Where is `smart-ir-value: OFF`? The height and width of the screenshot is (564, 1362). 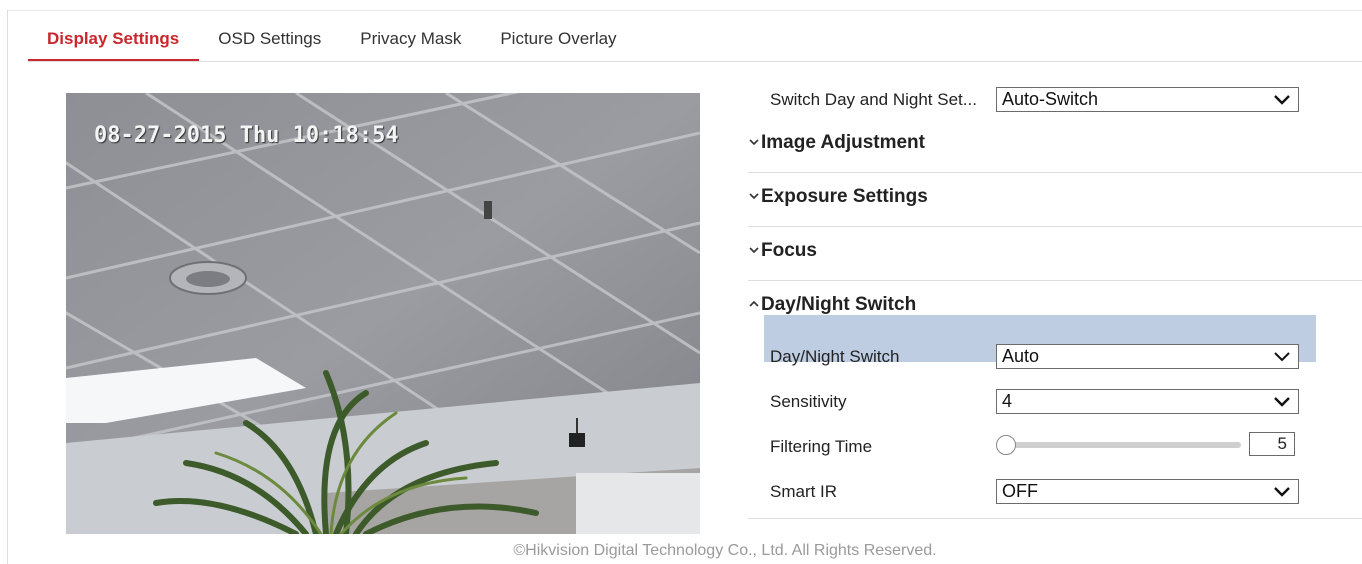
smart-ir-value: OFF is located at coordinates (1020, 491).